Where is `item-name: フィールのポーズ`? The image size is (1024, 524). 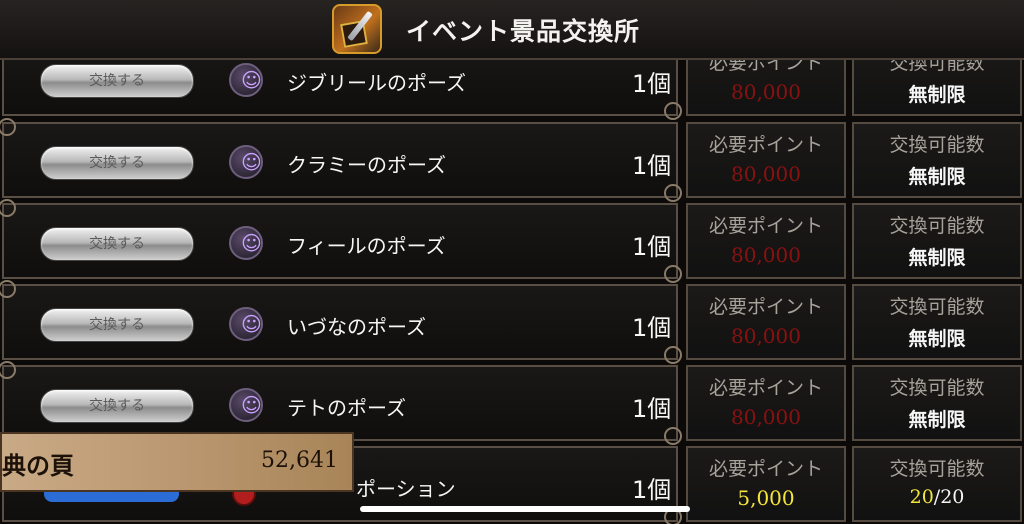 item-name: フィールのポーズ is located at coordinates (366, 246).